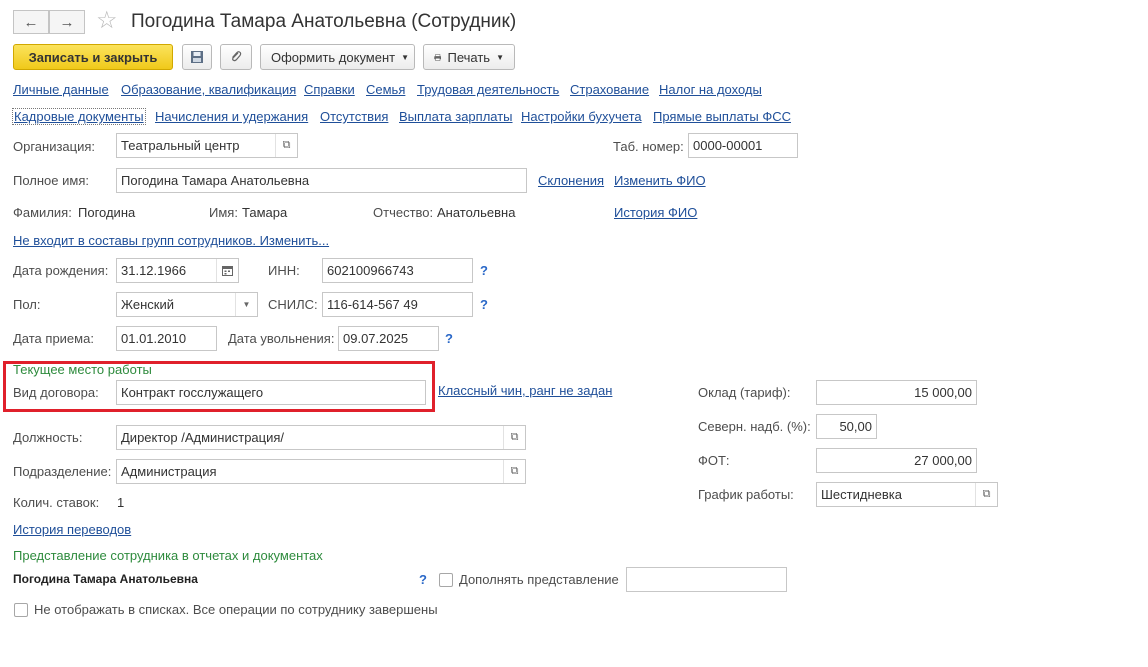 The image size is (1148, 667). I want to click on class-rank-link: Классный чин, ранг не задан, so click(525, 390).